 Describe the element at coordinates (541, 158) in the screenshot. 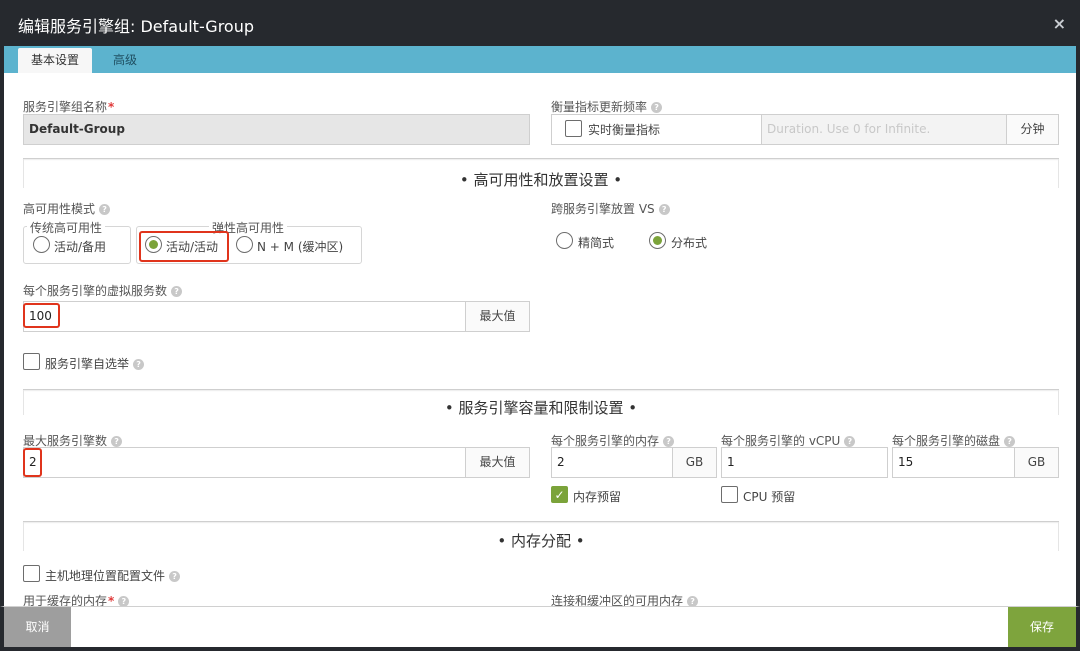

I see `section-divider-ha` at that location.